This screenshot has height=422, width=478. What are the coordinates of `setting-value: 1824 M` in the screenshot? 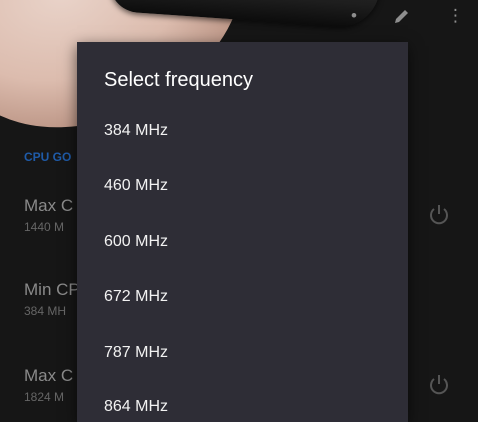 It's located at (44, 397).